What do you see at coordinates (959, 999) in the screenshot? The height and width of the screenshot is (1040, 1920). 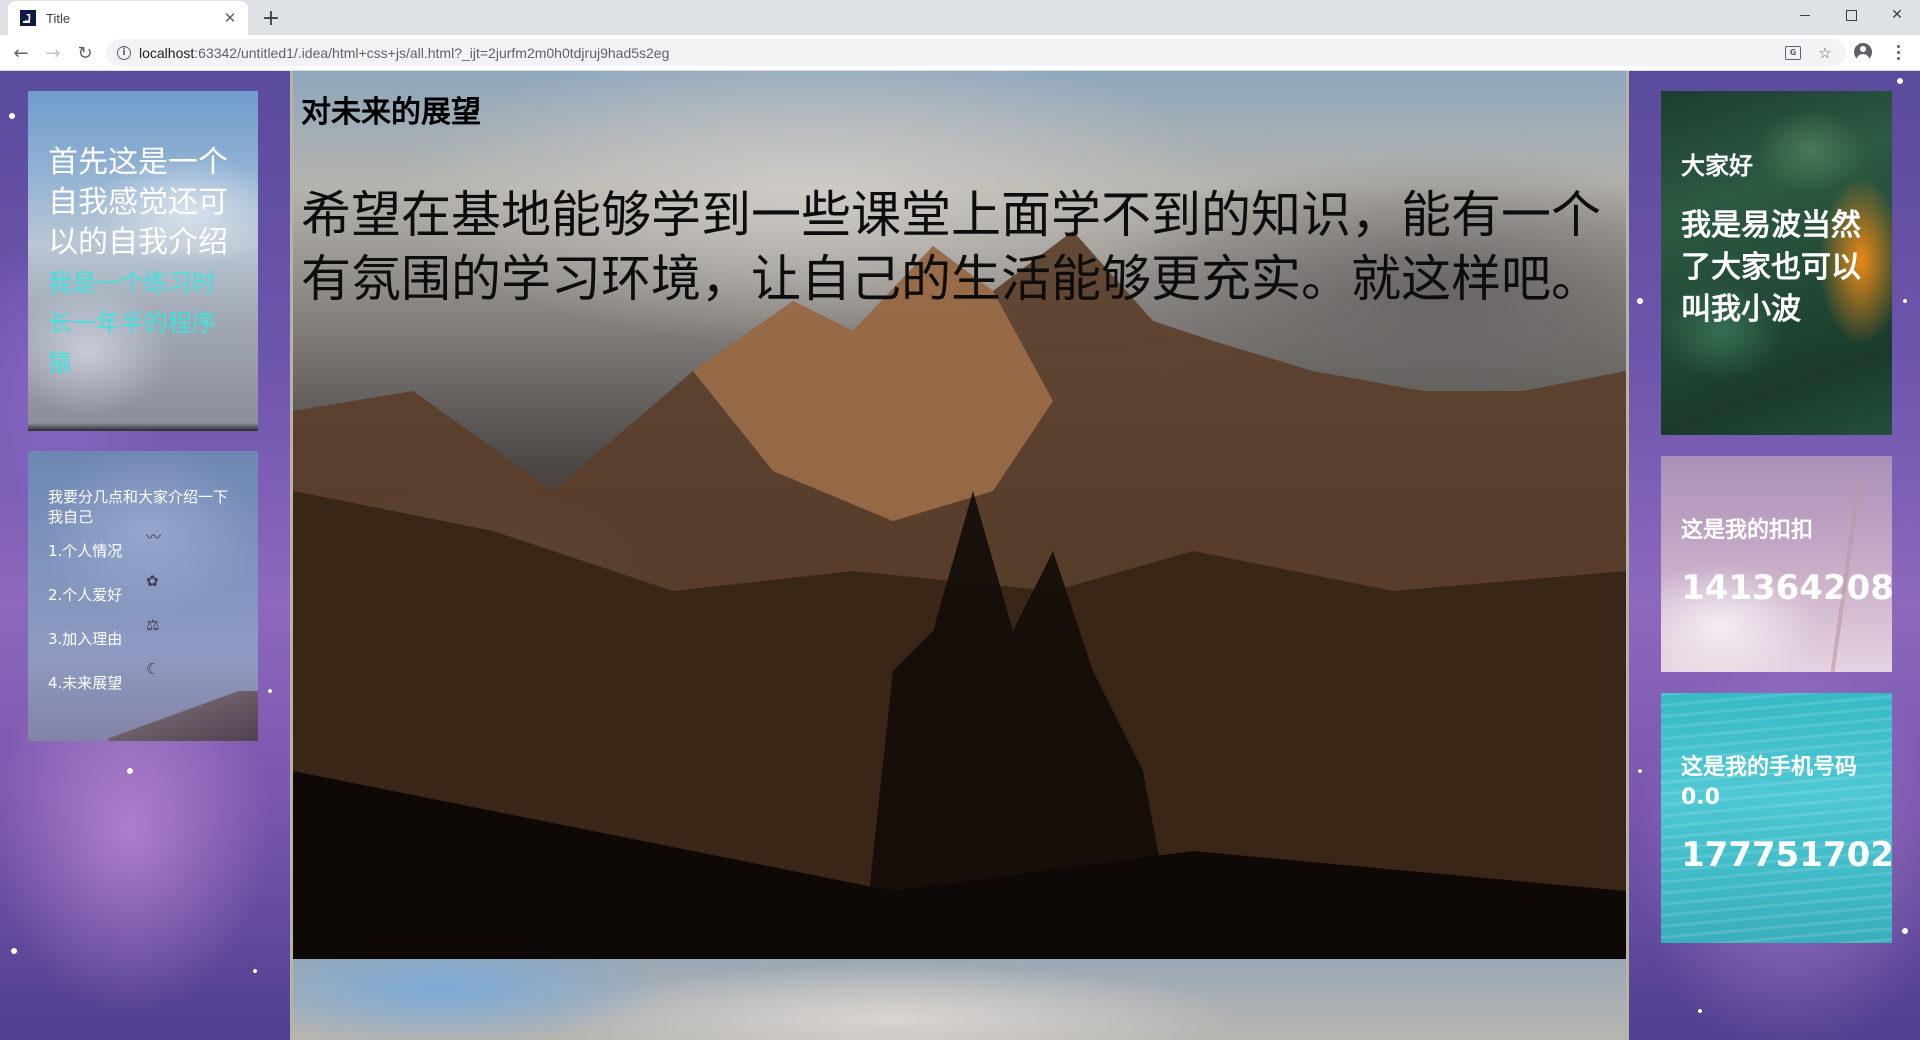 I see `repeat-background-strip` at bounding box center [959, 999].